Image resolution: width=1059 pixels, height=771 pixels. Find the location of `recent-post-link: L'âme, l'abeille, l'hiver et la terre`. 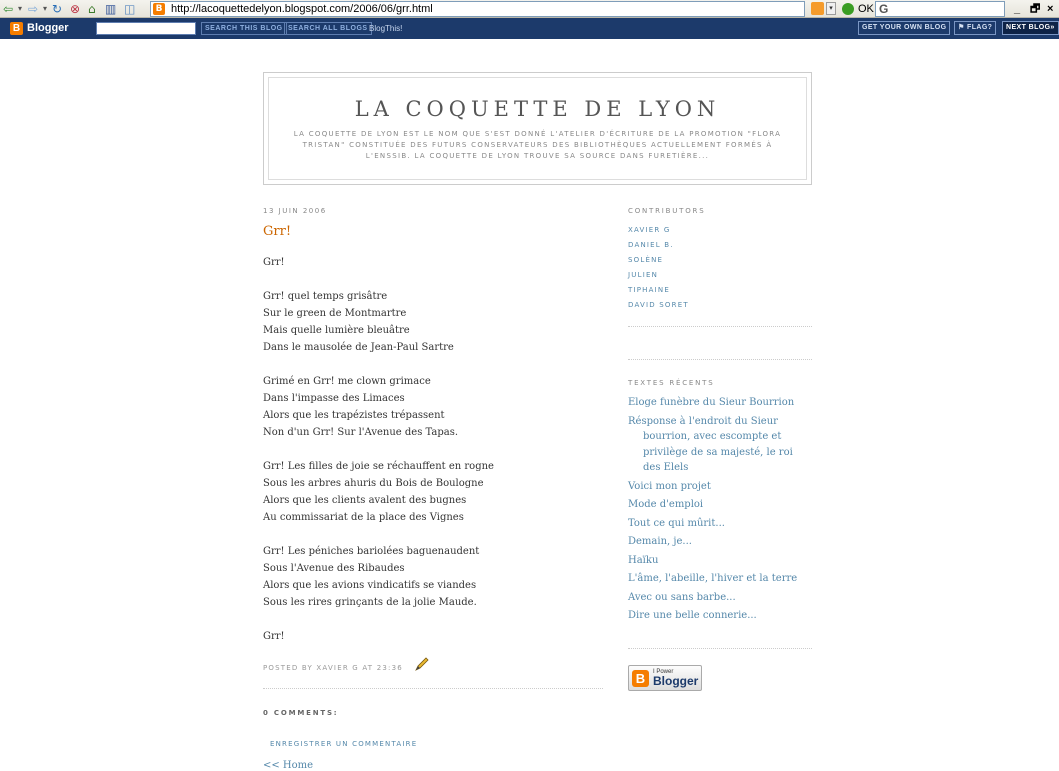

recent-post-link: L'âme, l'abeille, l'hiver et la terre is located at coordinates (720, 579).